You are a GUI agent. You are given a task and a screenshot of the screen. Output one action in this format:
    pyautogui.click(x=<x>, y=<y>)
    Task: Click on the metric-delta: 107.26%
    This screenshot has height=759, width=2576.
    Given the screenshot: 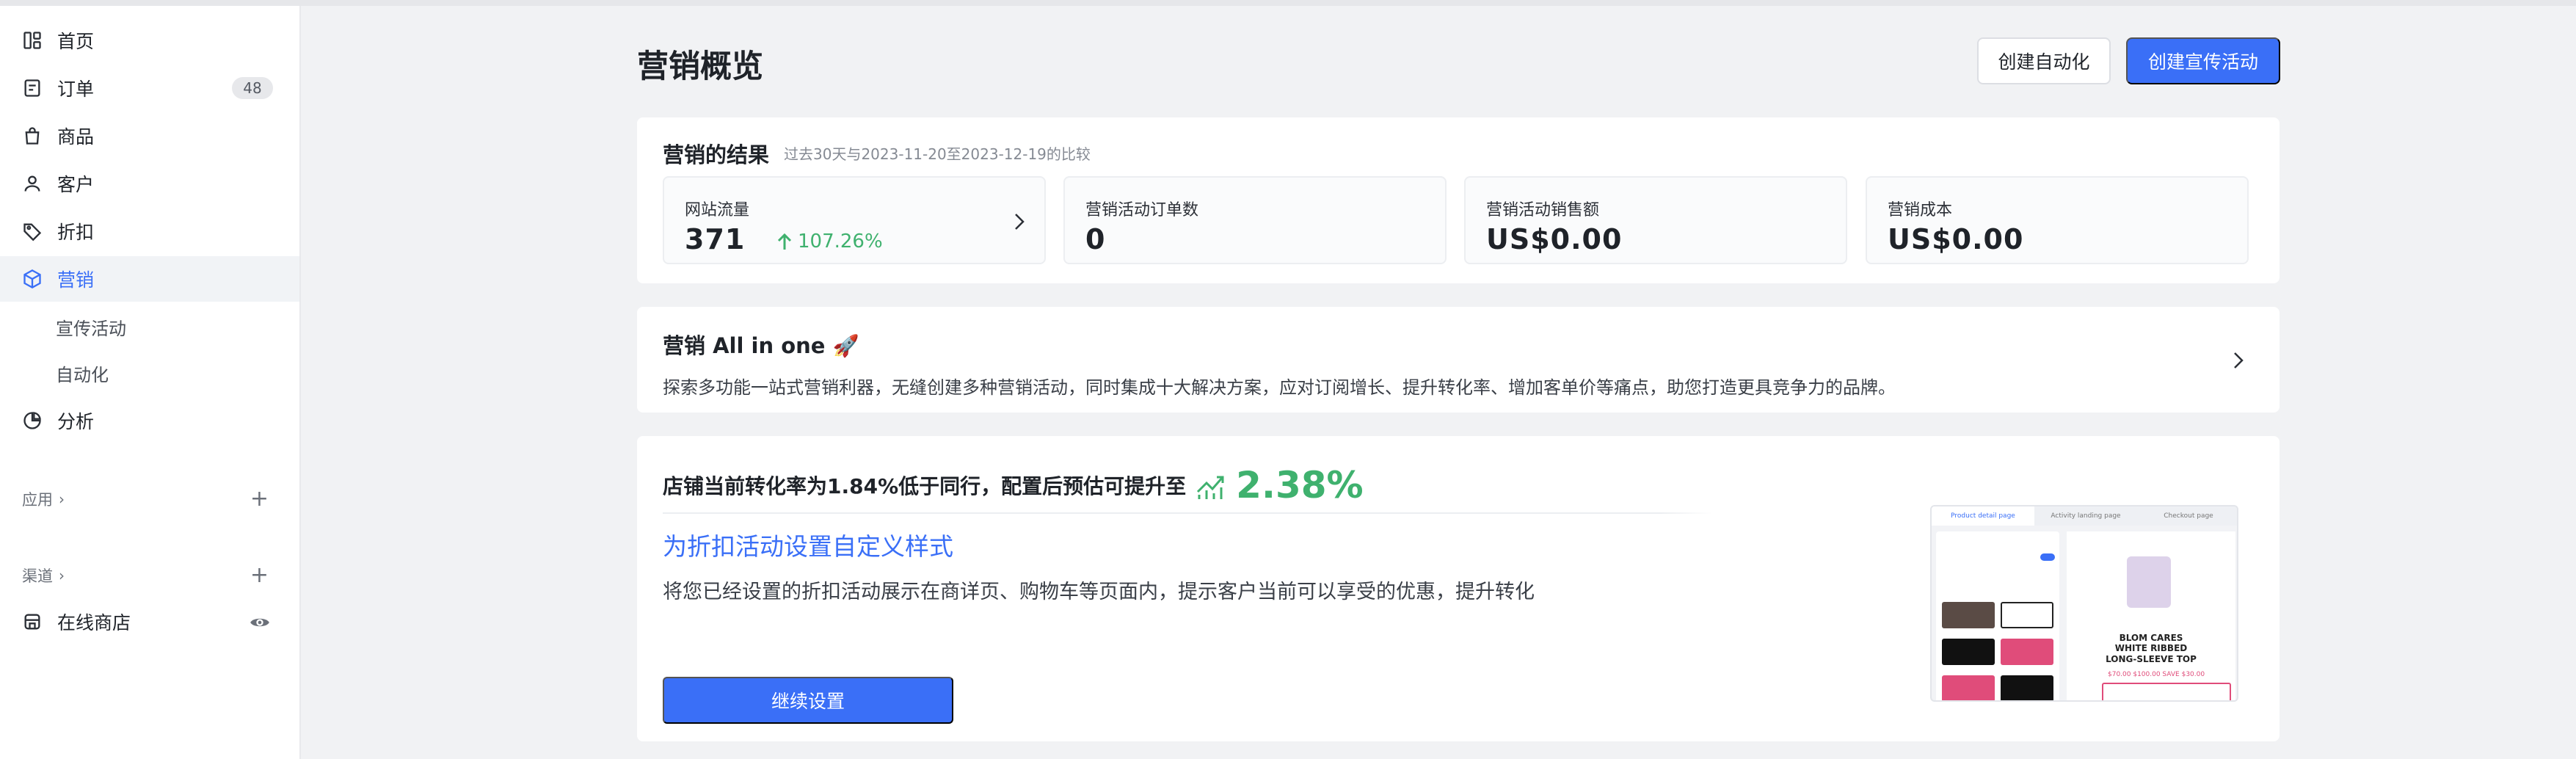 What is the action you would take?
    pyautogui.click(x=829, y=241)
    